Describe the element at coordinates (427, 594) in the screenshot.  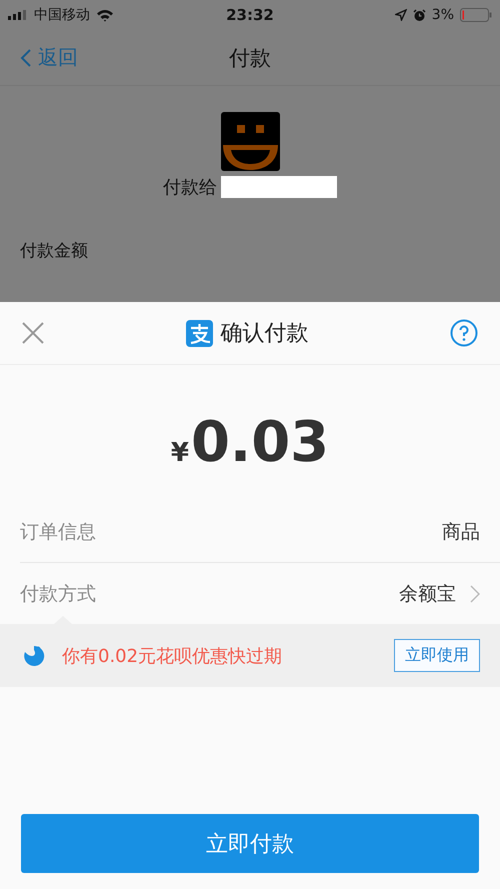
I see `row-value: 余额宝` at that location.